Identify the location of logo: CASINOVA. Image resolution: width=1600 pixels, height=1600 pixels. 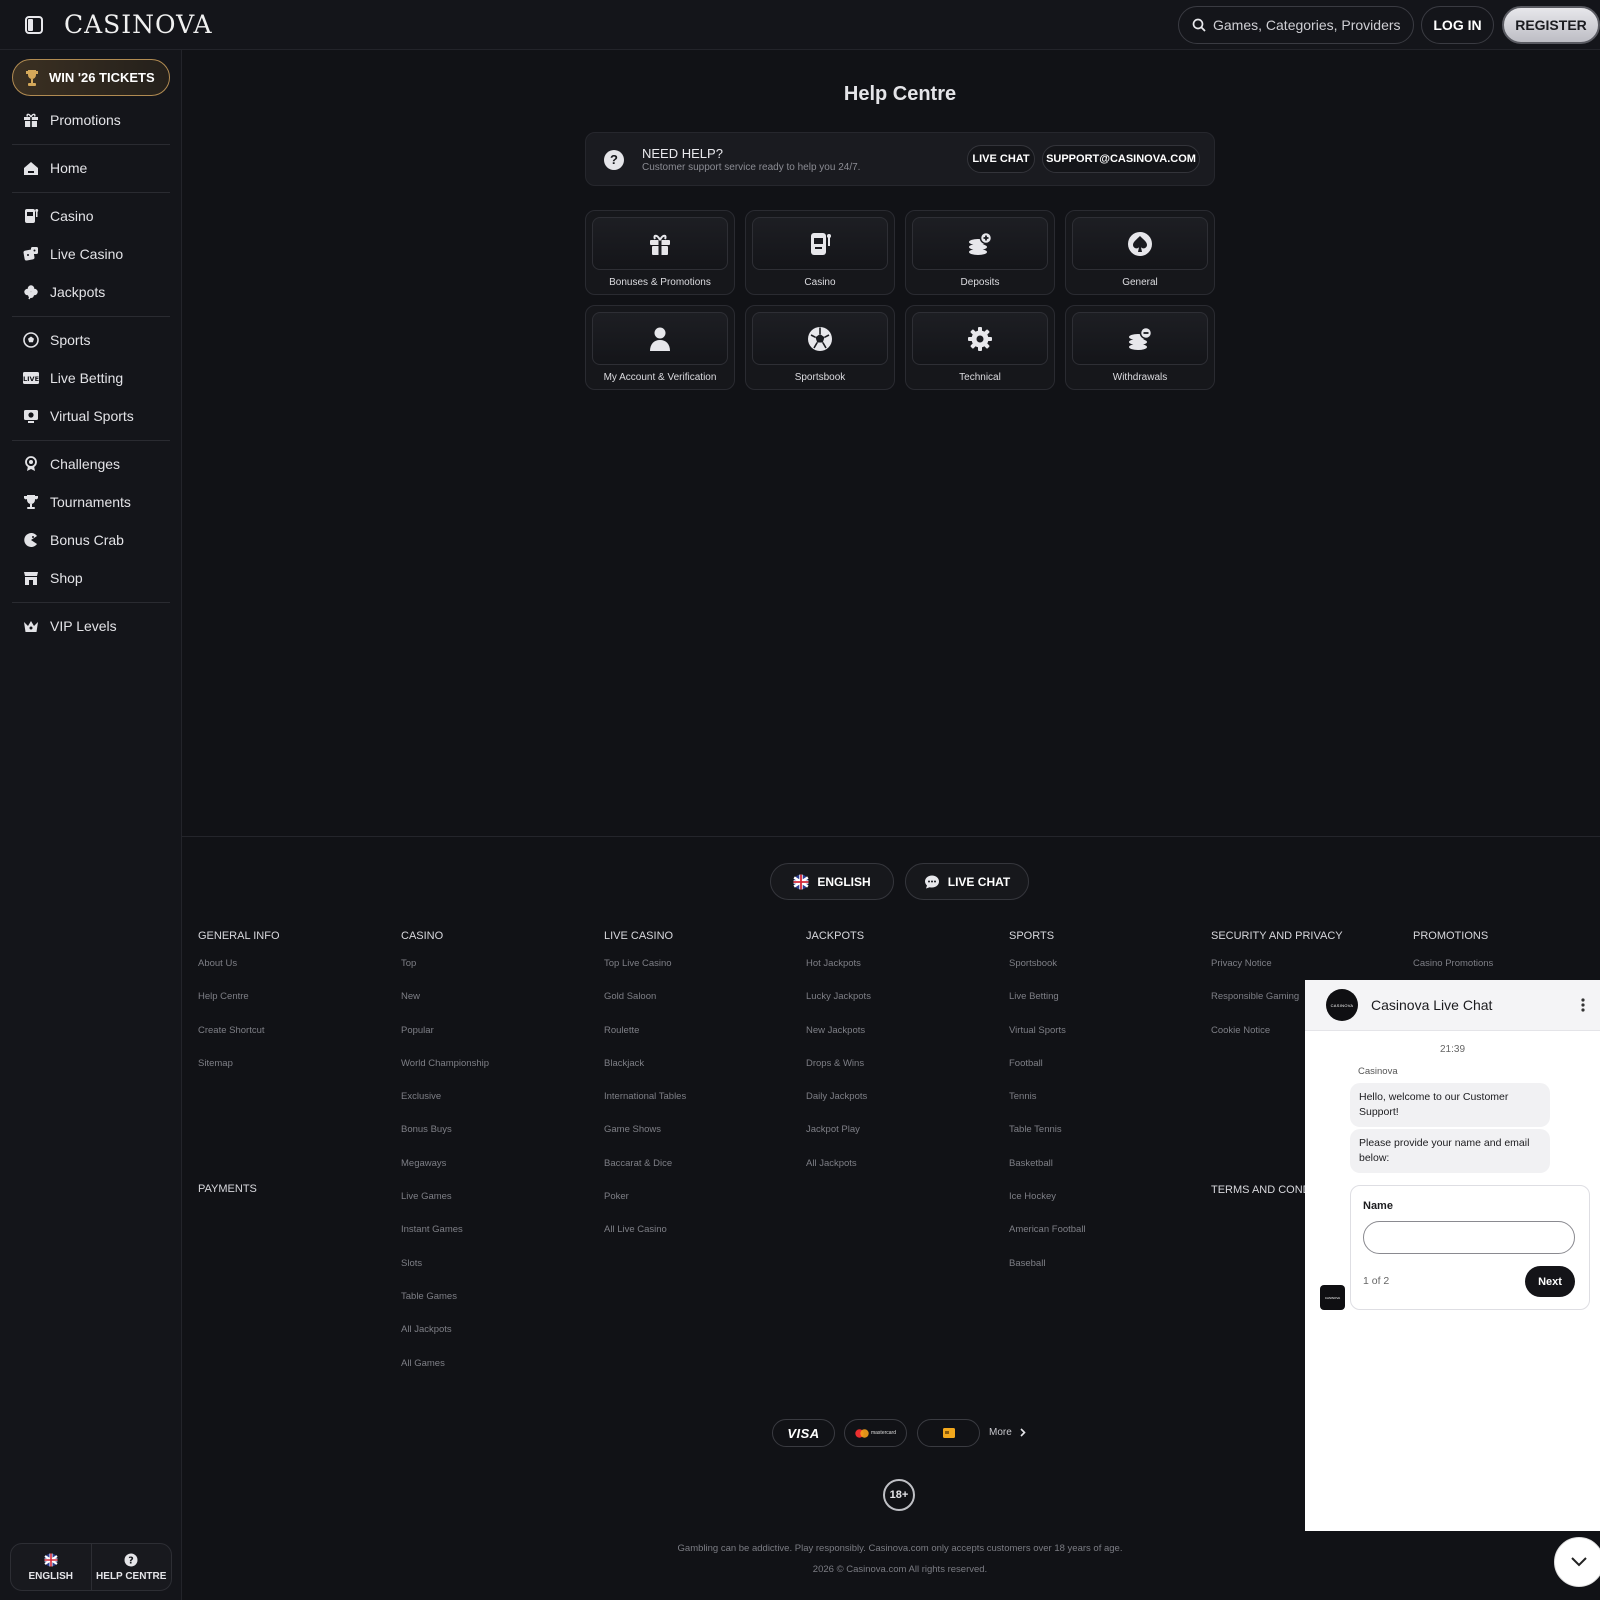
(138, 25).